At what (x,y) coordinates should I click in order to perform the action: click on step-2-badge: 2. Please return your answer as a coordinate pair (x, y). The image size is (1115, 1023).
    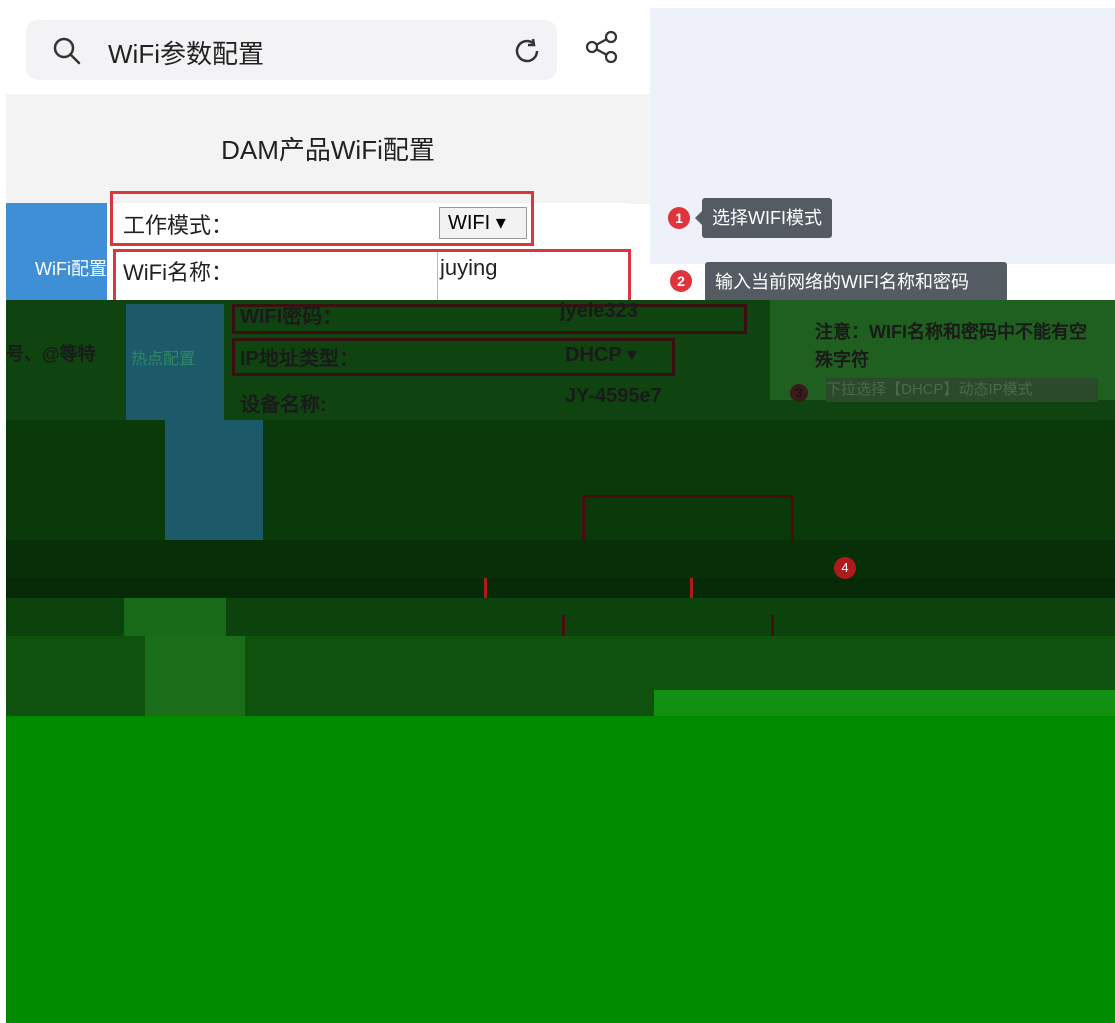
    Looking at the image, I should click on (681, 281).